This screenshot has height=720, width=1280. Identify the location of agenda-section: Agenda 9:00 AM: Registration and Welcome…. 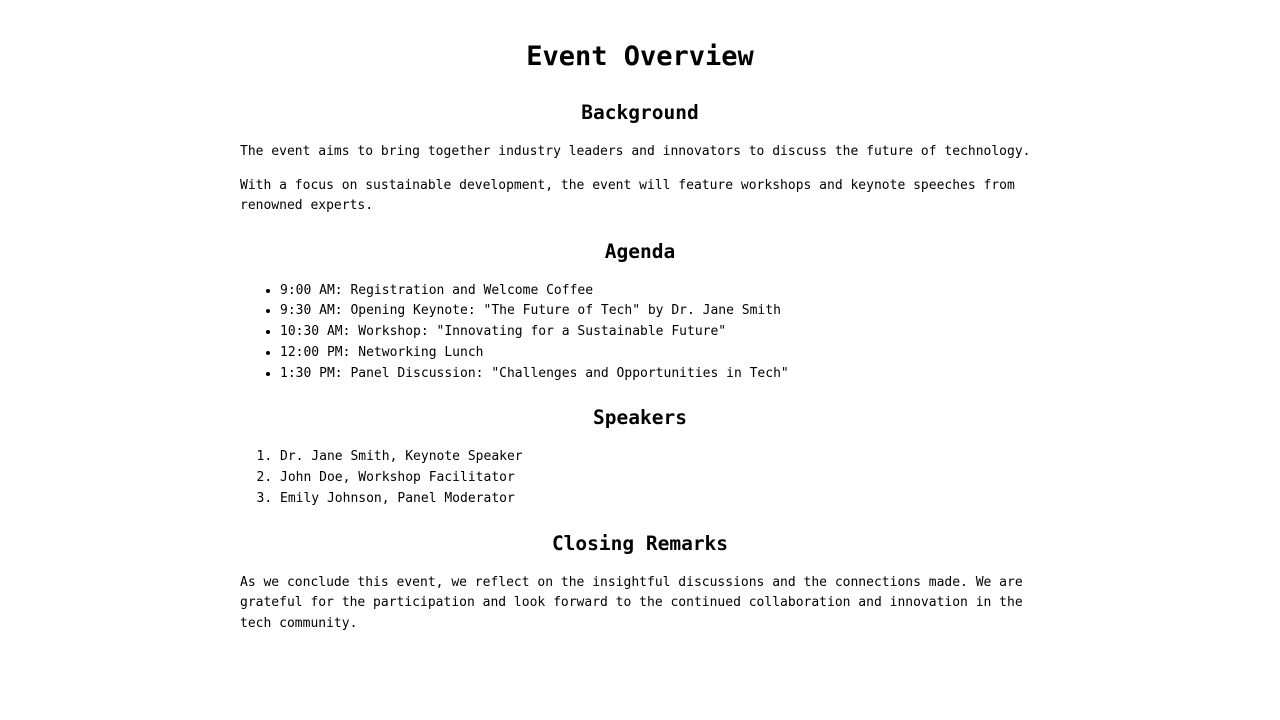
(640, 312).